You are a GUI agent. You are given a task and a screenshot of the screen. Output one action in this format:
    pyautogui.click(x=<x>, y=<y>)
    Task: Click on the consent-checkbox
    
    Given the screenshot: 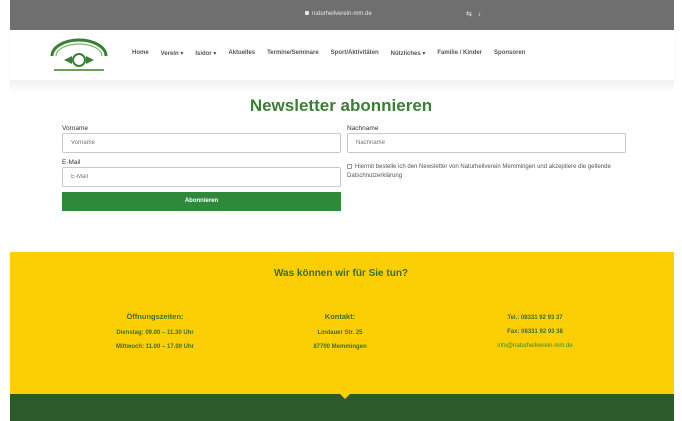 What is the action you would take?
    pyautogui.click(x=349, y=166)
    